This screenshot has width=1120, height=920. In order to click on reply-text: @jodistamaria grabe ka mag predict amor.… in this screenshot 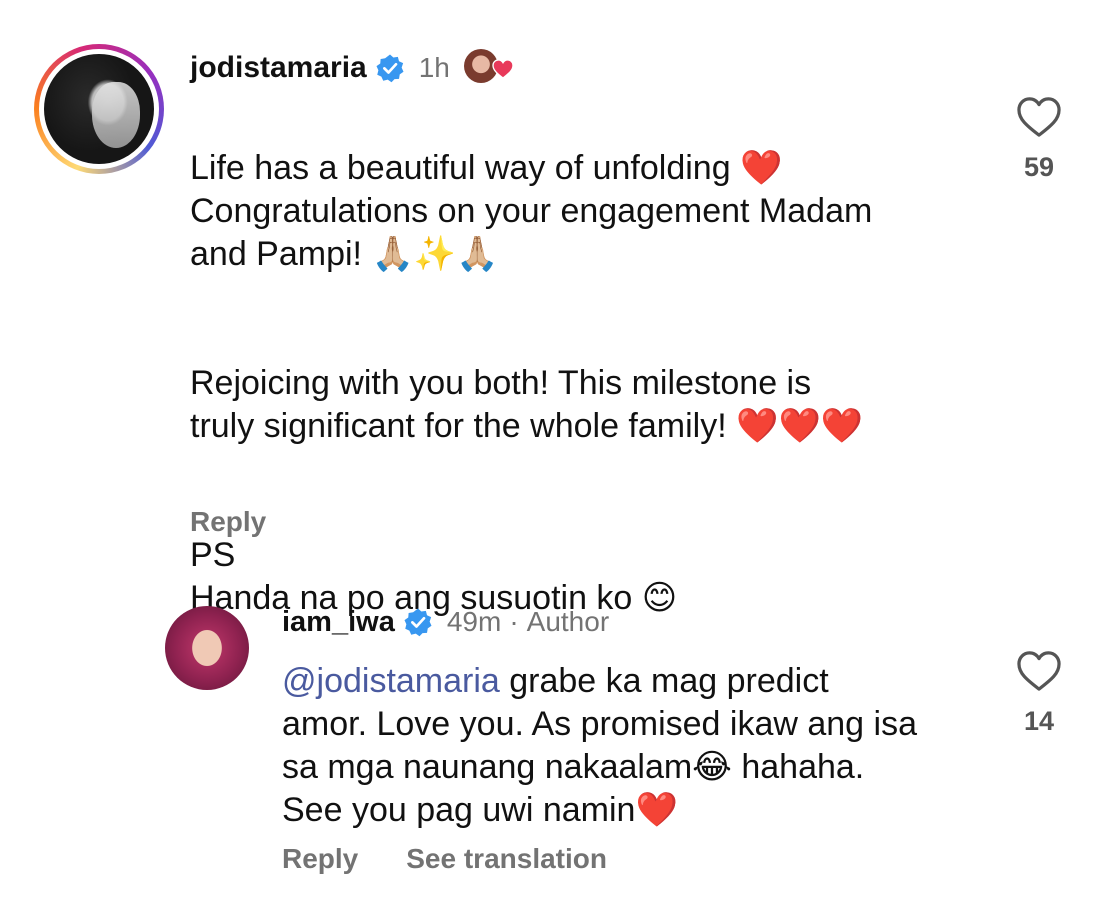, I will do `click(602, 746)`.